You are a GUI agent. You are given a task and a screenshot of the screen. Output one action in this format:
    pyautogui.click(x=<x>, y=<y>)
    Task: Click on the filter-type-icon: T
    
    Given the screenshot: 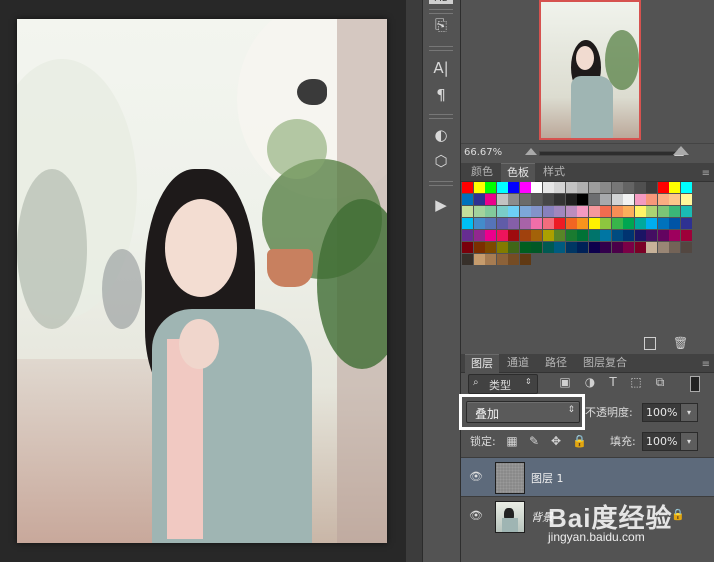 What is the action you would take?
    pyautogui.click(x=613, y=383)
    